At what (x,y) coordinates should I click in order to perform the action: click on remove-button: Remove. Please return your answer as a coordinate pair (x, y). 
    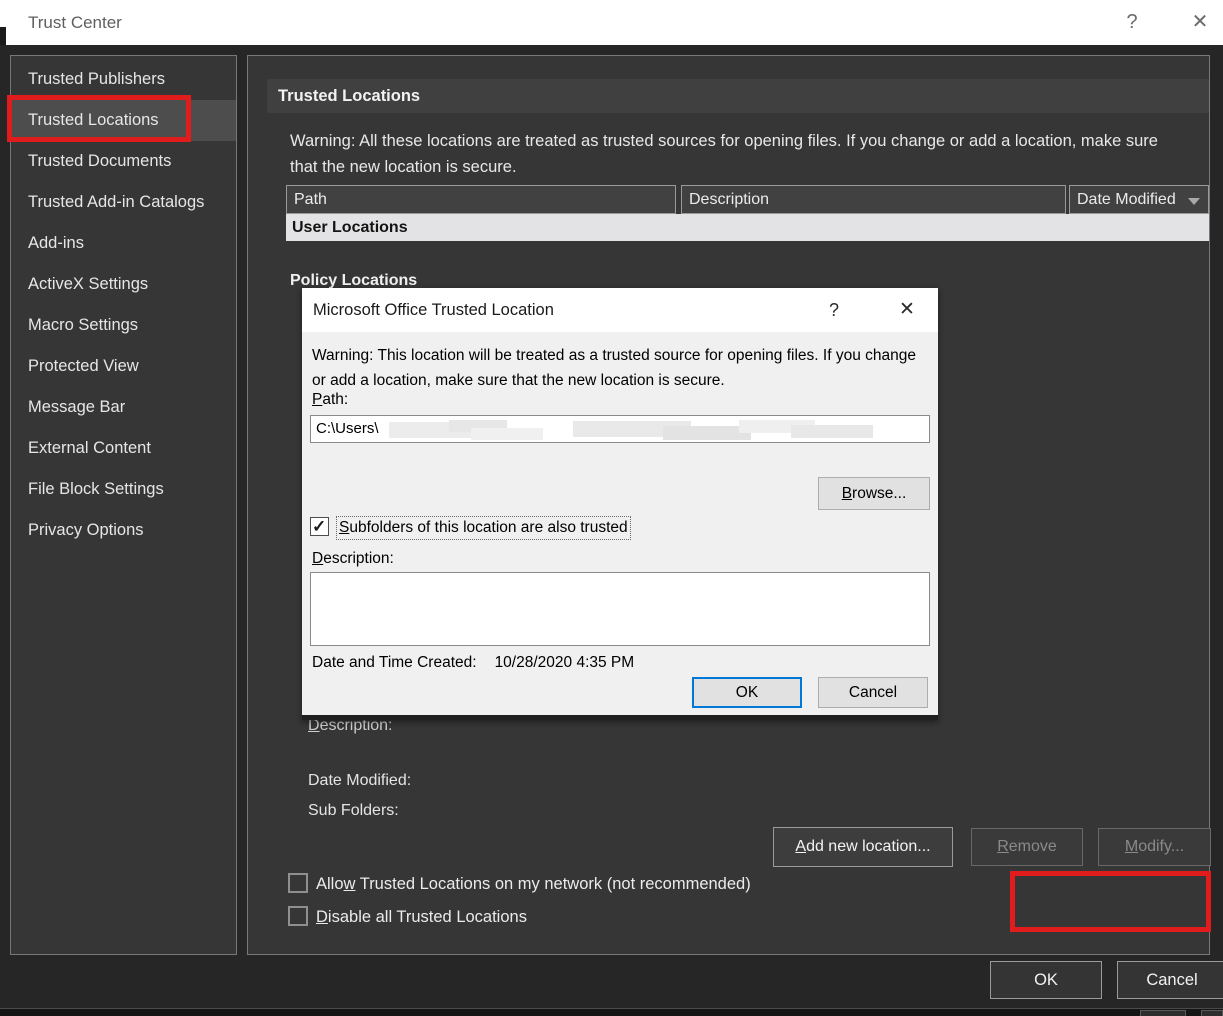
    Looking at the image, I should click on (1027, 847).